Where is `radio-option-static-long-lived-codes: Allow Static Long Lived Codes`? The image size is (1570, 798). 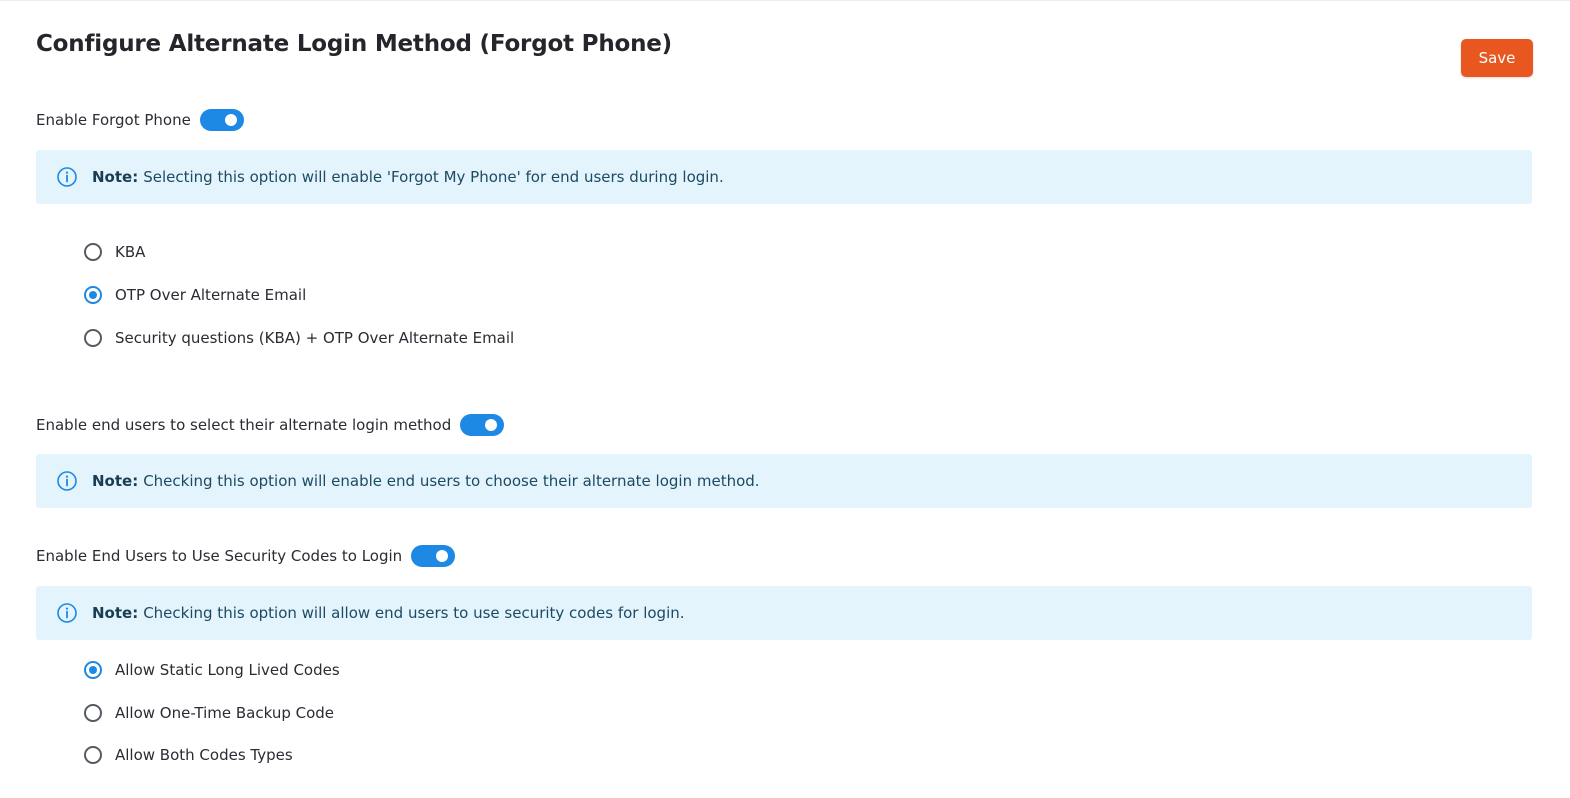
radio-option-static-long-lived-codes: Allow Static Long Lived Codes is located at coordinates (212, 670).